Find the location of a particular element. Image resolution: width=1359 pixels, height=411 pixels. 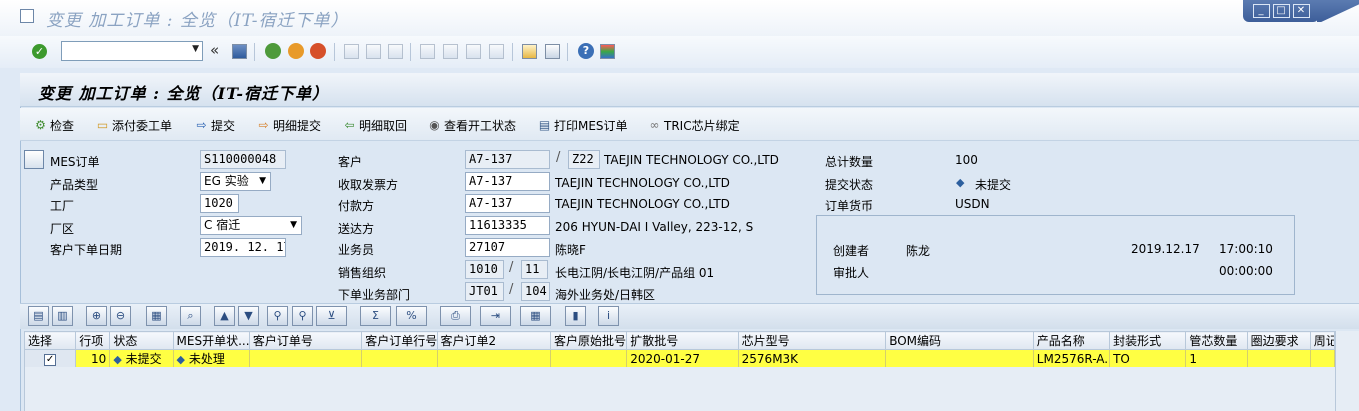

print-preview-icon: ⎙ is located at coordinates (455, 316).